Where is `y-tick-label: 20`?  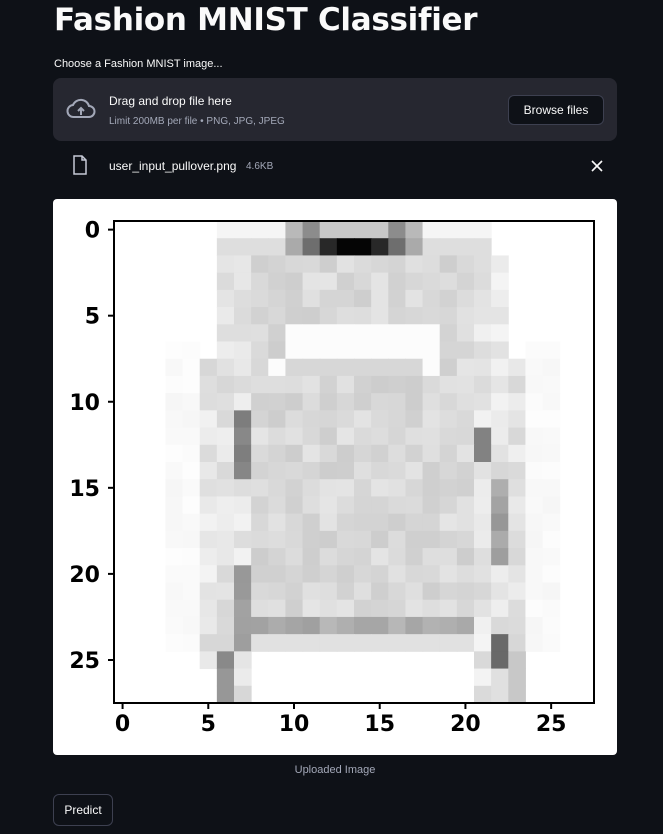 y-tick-label: 20 is located at coordinates (84, 575).